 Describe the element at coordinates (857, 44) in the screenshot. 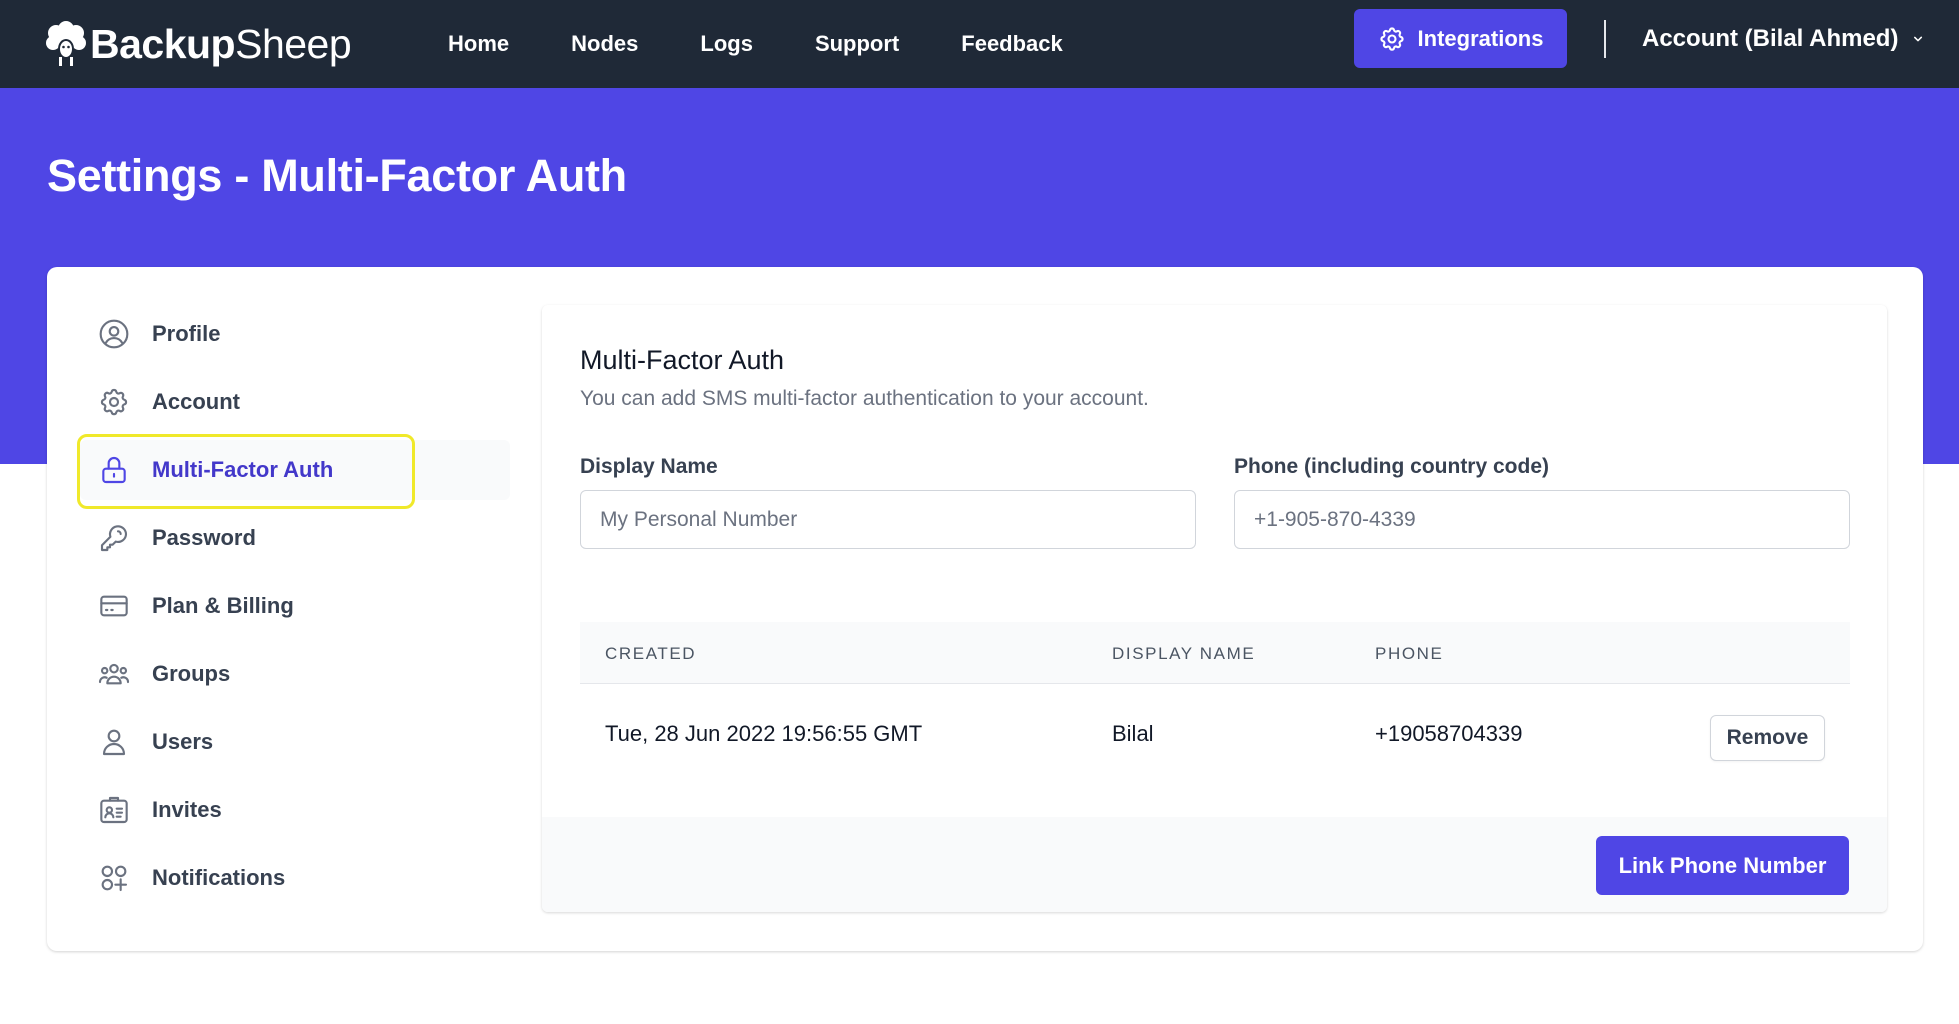

I see `nav-link-support: Support` at that location.